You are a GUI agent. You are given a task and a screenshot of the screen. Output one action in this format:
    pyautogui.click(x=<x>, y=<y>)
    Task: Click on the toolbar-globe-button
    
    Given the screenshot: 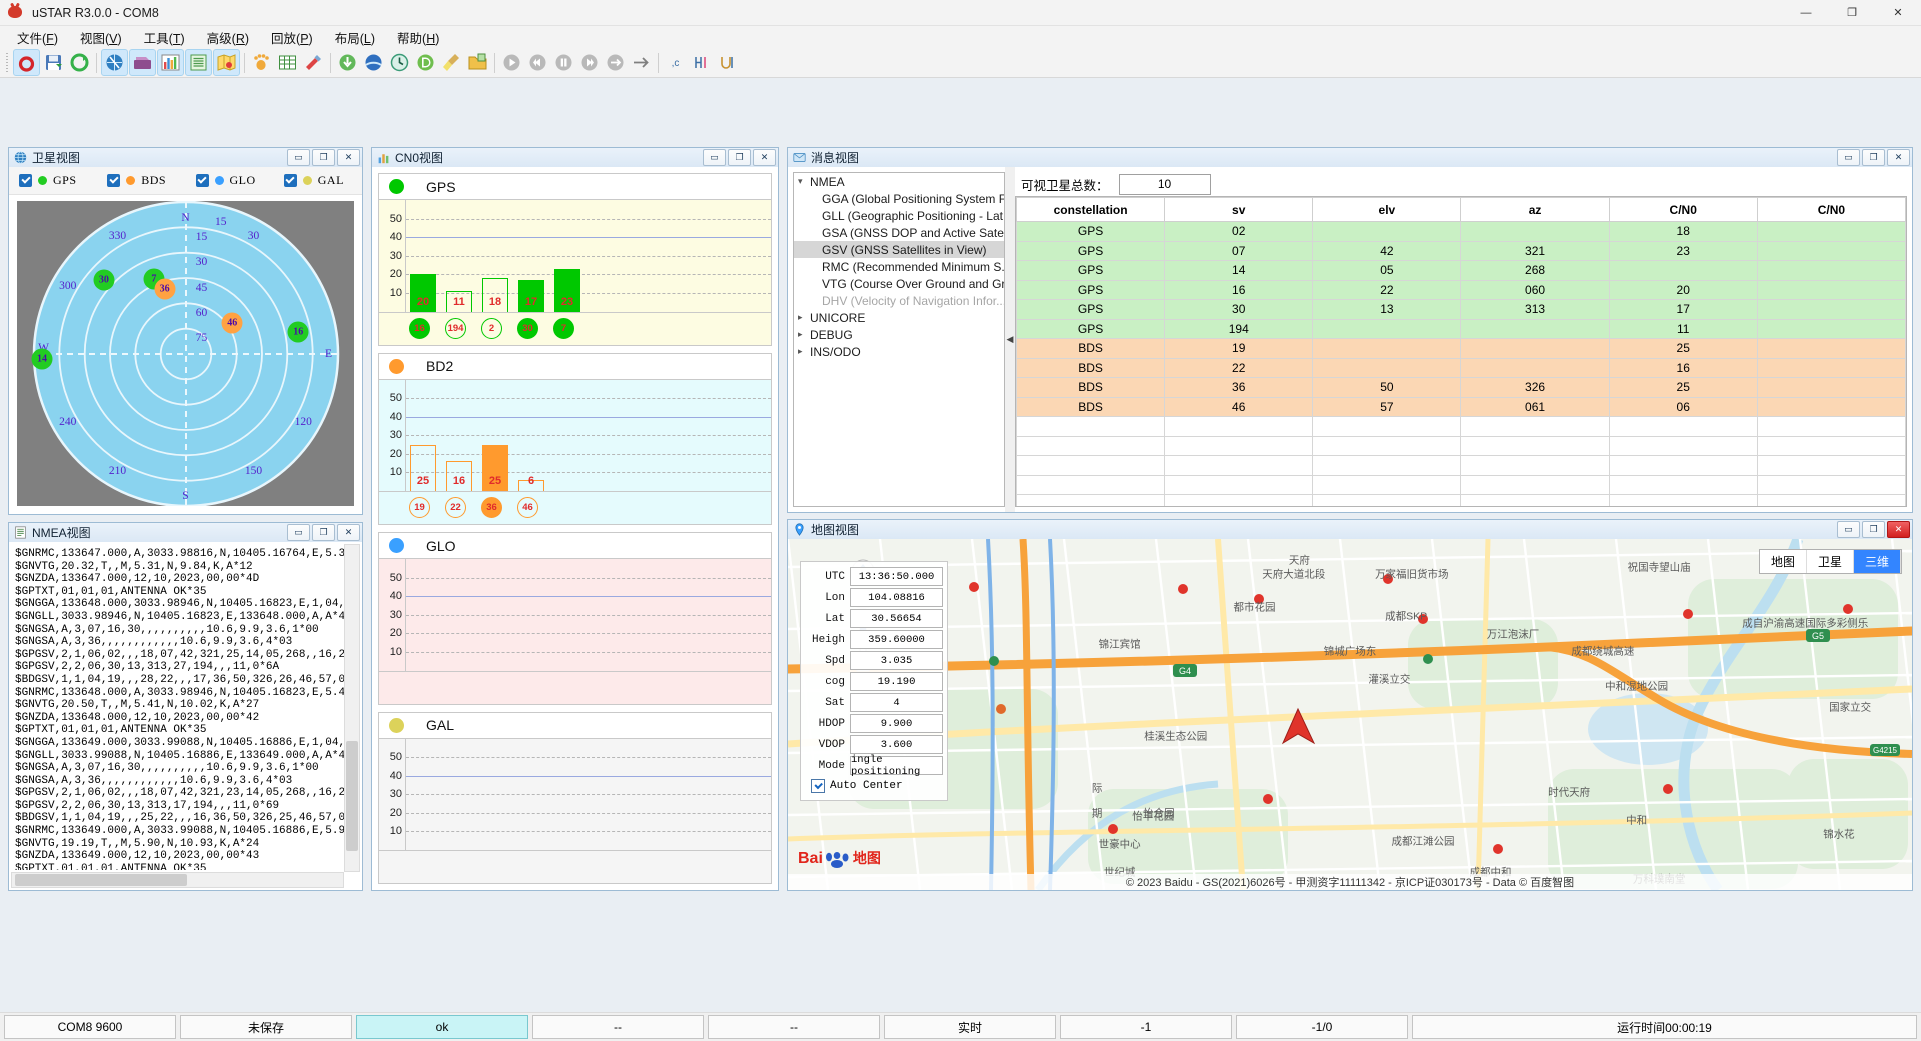 What is the action you would take?
    pyautogui.click(x=373, y=62)
    